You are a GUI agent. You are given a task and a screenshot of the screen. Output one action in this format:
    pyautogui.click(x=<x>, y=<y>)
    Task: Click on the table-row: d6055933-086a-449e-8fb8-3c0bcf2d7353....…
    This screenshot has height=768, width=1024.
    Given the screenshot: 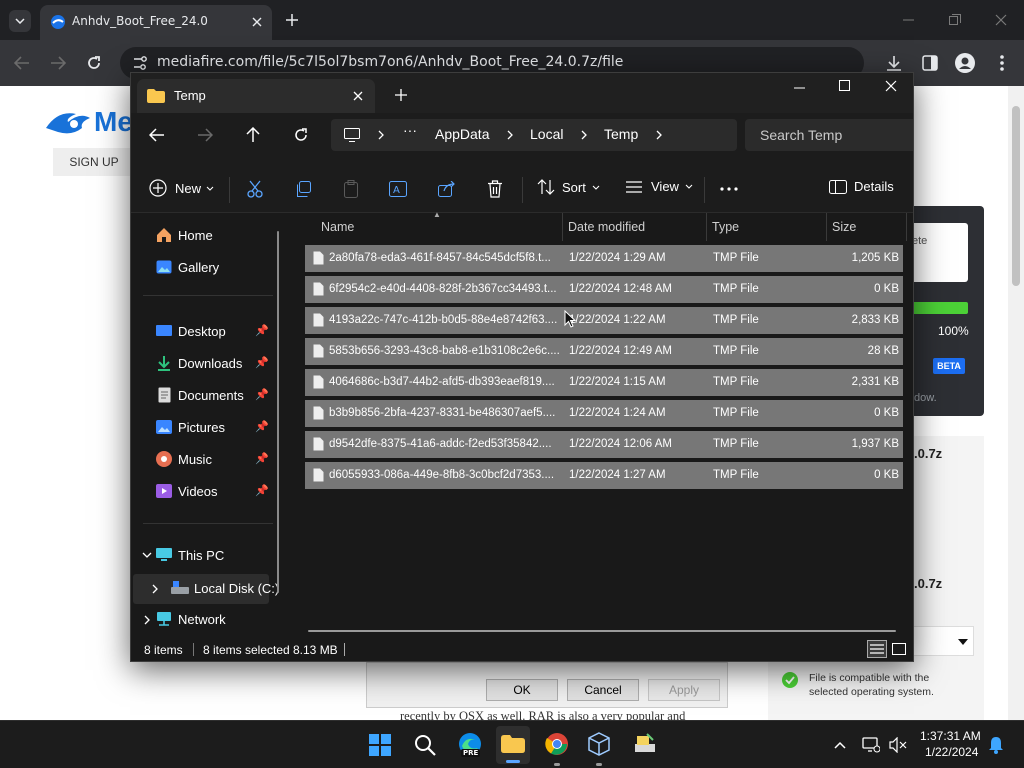 What is the action you would take?
    pyautogui.click(x=604, y=475)
    